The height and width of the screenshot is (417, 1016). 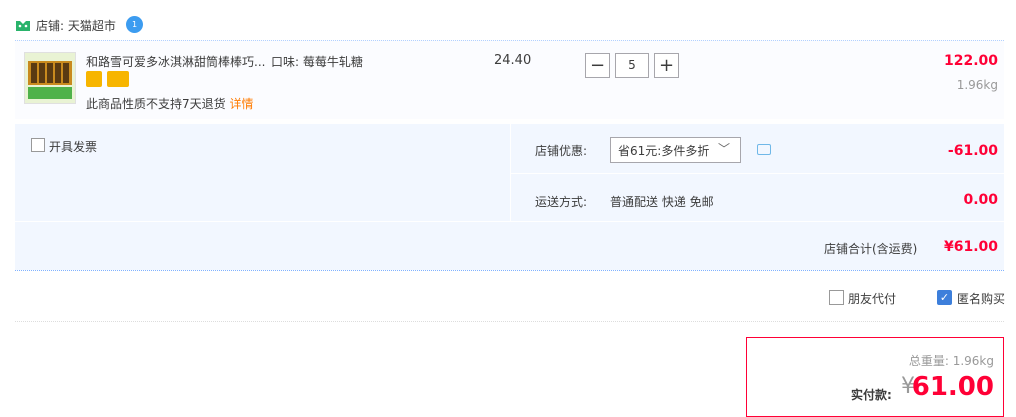 What do you see at coordinates (977, 85) in the screenshot?
I see `item-weight: 1.96kg` at bounding box center [977, 85].